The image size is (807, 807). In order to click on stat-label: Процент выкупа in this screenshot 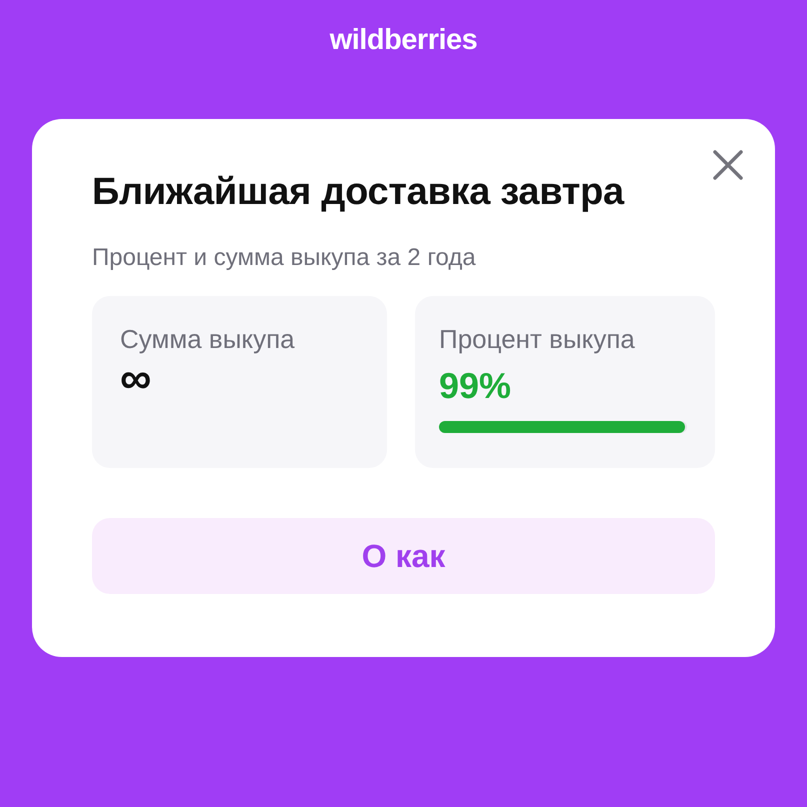, I will do `click(537, 339)`.